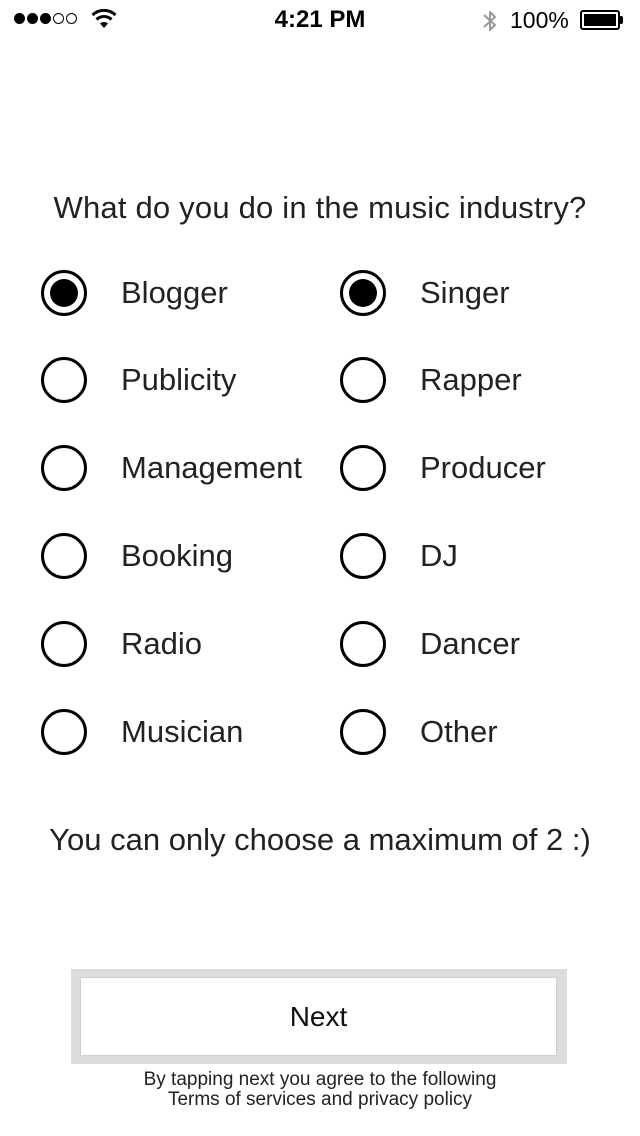 The width and height of the screenshot is (640, 1136). I want to click on option-label: Musician, so click(182, 731).